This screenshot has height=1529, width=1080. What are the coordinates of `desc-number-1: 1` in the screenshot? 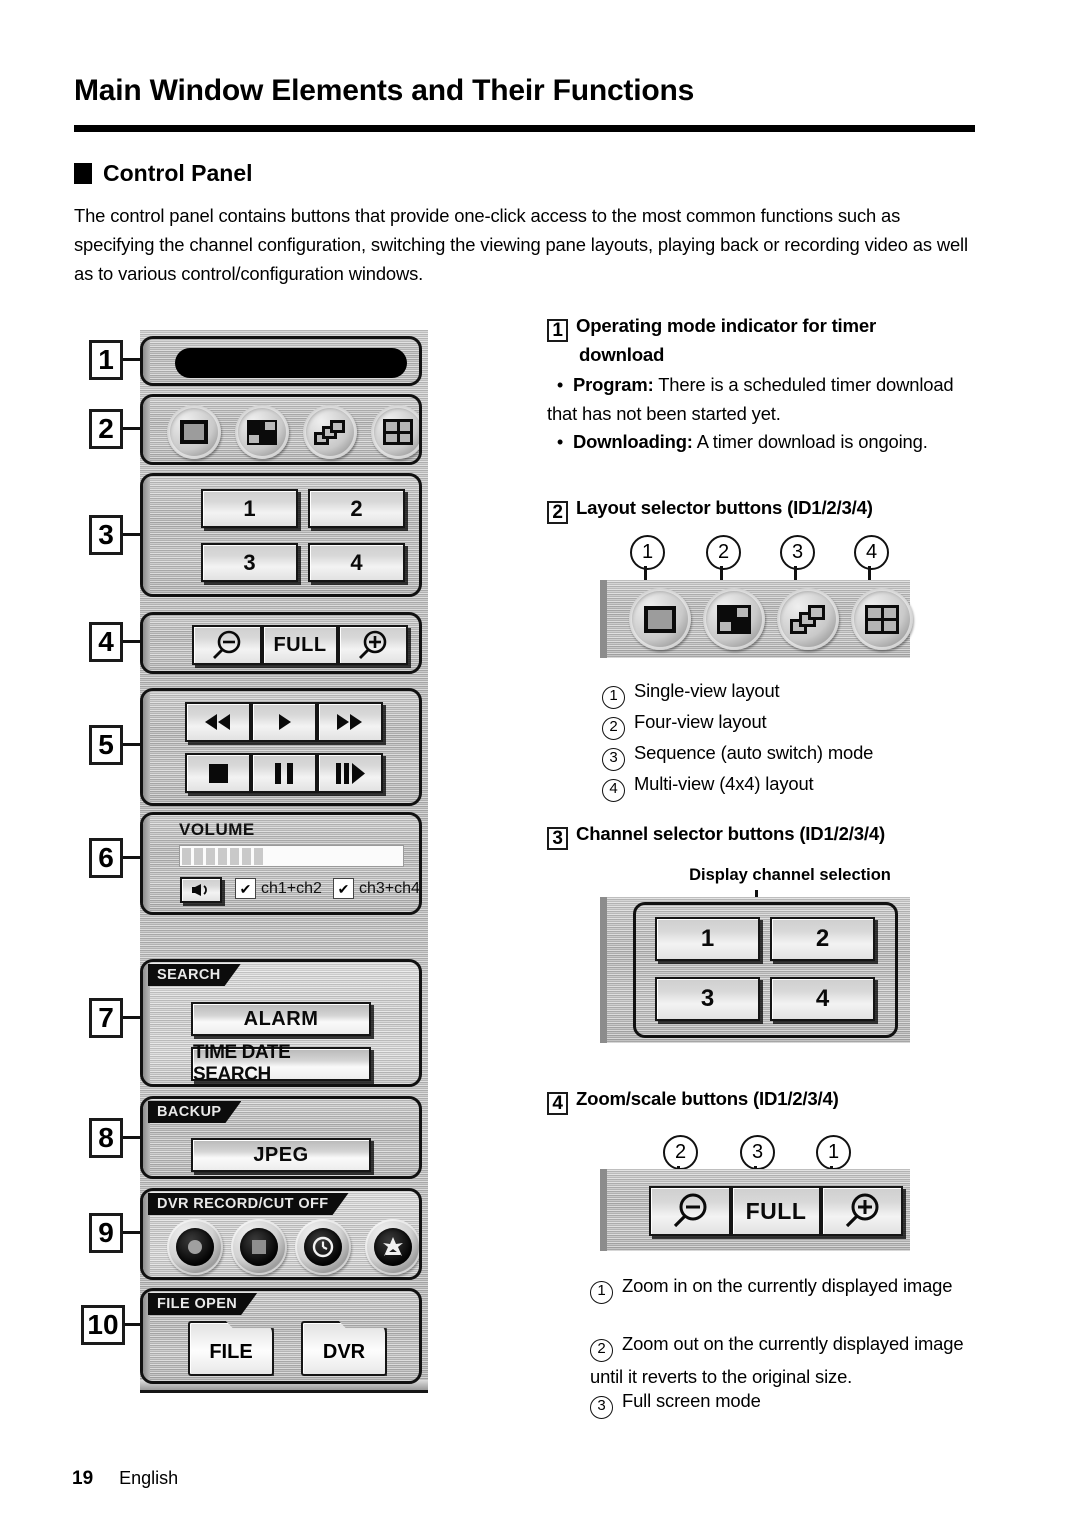 It's located at (557, 330).